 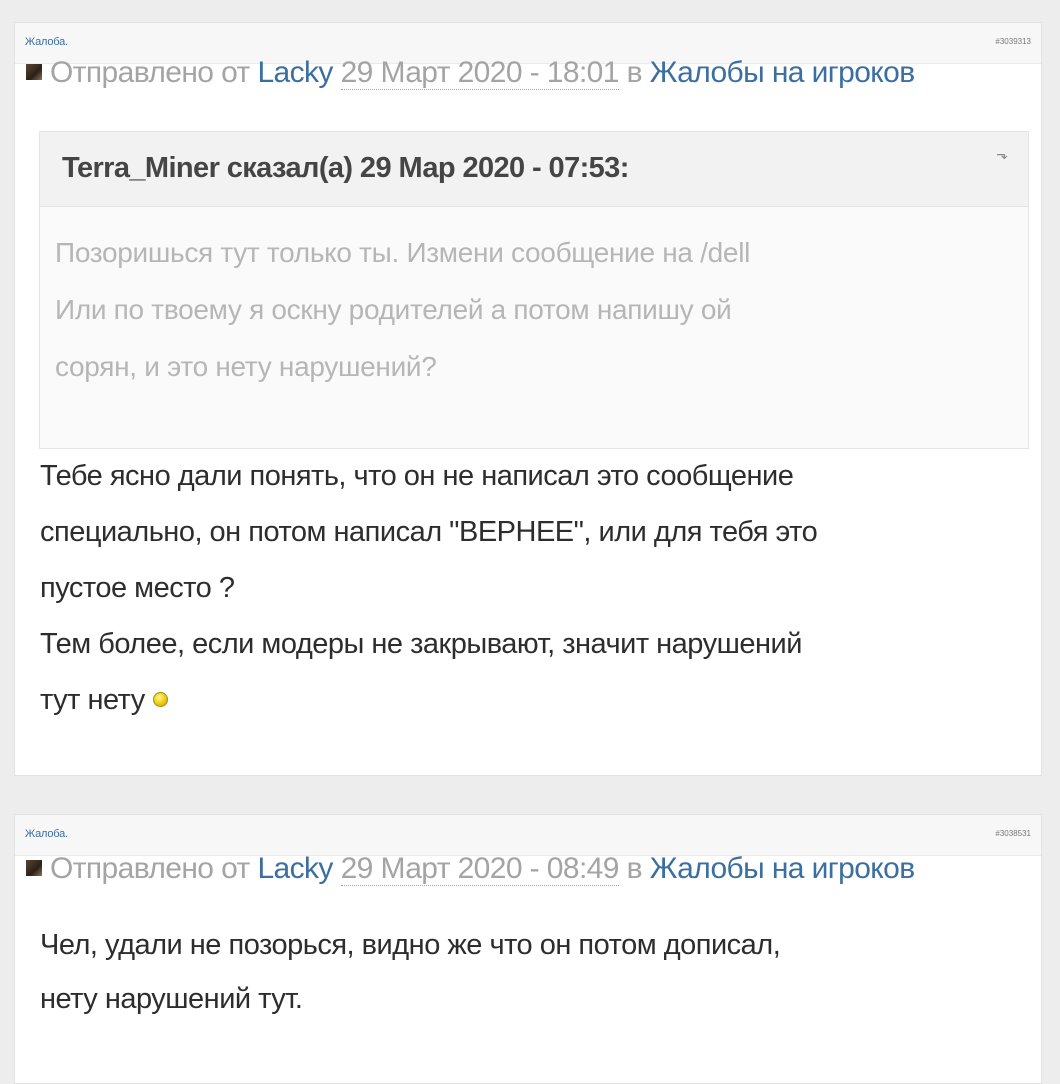 I want to click on post-date-link: 29 Март 2020 - 08:49, so click(x=479, y=869).